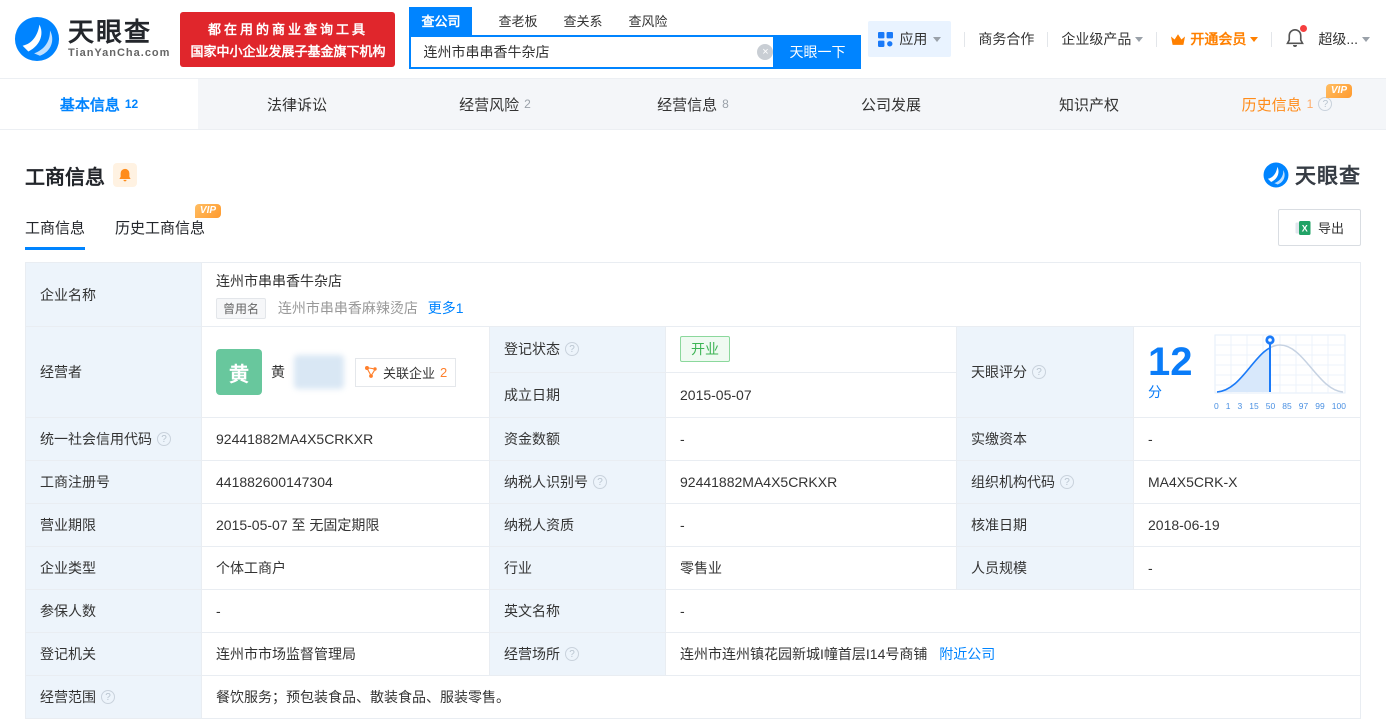  I want to click on x-tick: 50, so click(1270, 406).